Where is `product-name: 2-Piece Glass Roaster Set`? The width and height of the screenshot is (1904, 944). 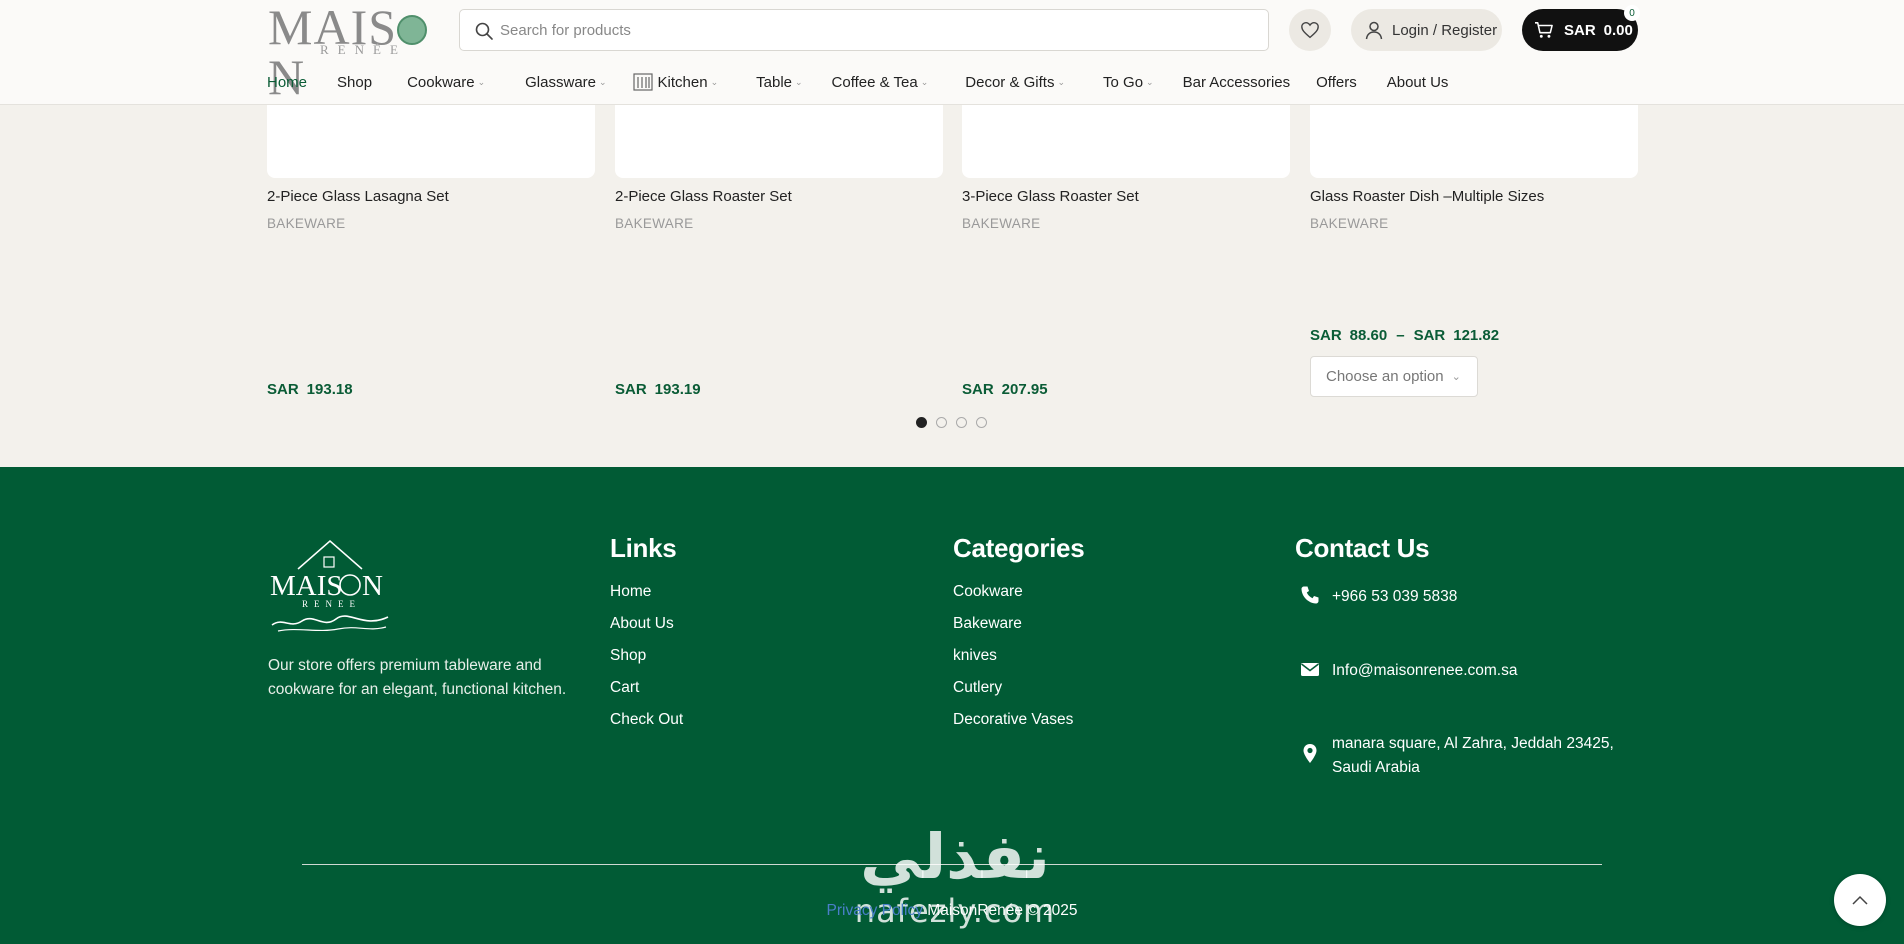
product-name: 2-Piece Glass Roaster Set is located at coordinates (703, 196).